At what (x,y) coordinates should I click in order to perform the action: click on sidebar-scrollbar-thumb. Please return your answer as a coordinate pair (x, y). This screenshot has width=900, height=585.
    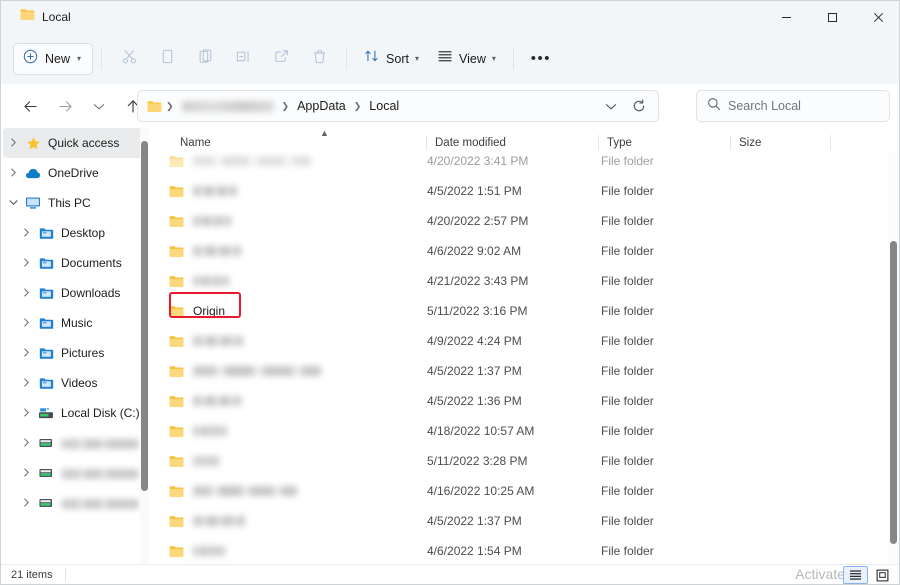
    Looking at the image, I should click on (144, 316).